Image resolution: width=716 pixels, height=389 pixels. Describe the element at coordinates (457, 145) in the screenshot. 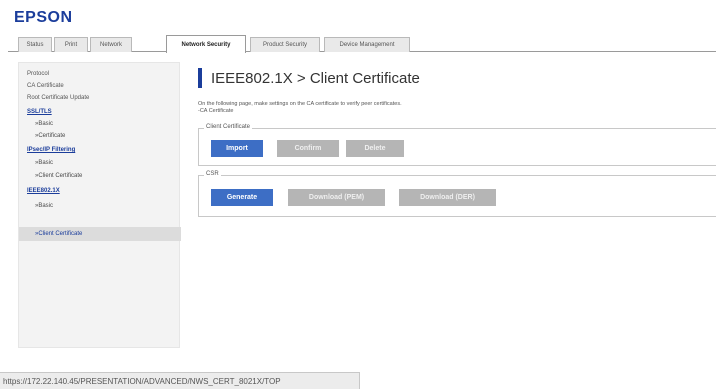

I see `client-certificate-group: Client Certificate Import Confirm Delete` at that location.